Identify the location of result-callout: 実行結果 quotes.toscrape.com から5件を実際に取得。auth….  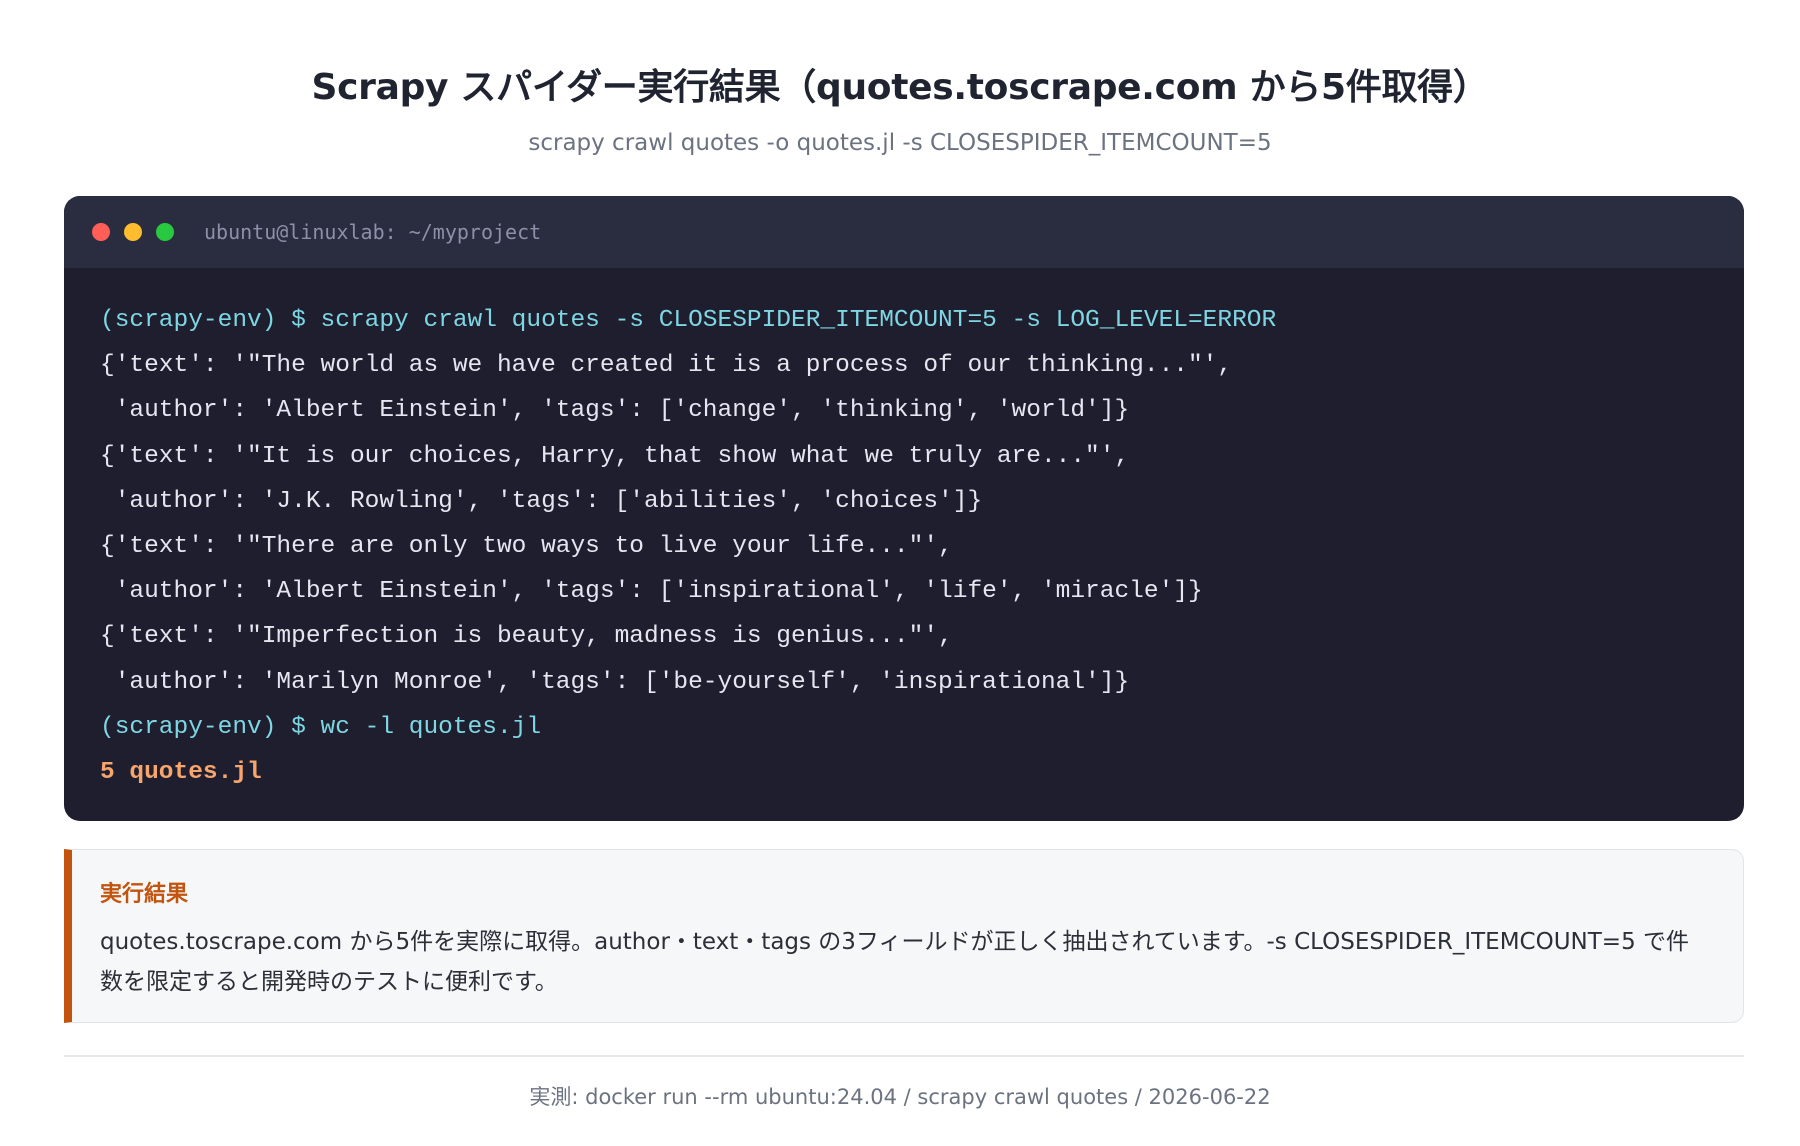
(904, 936).